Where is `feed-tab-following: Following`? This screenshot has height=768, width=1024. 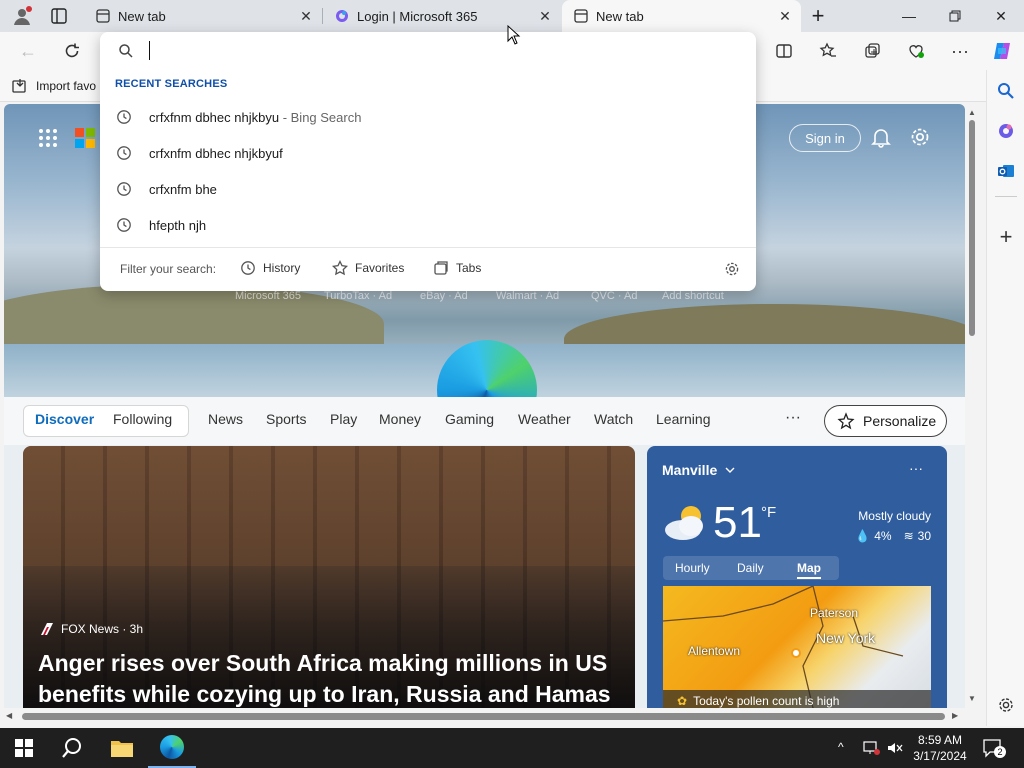
feed-tab-following: Following is located at coordinates (142, 419).